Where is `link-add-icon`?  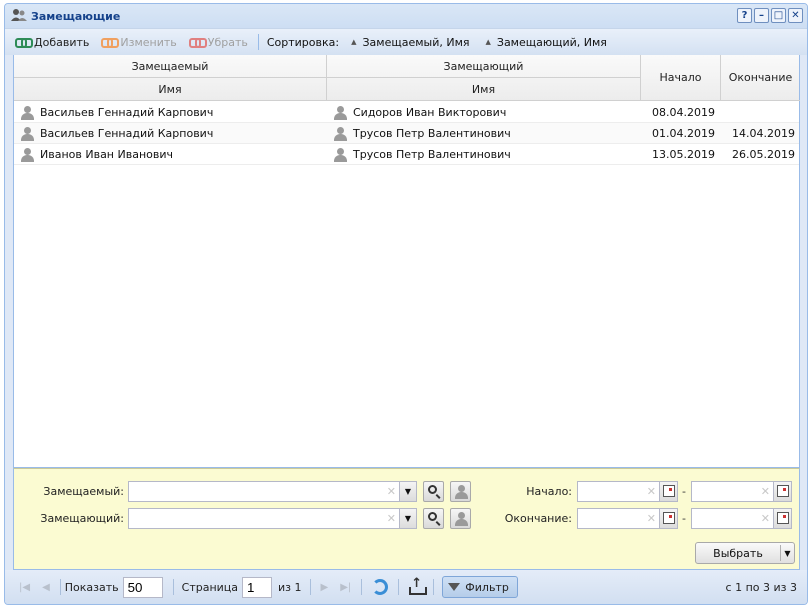
link-add-icon is located at coordinates (24, 42).